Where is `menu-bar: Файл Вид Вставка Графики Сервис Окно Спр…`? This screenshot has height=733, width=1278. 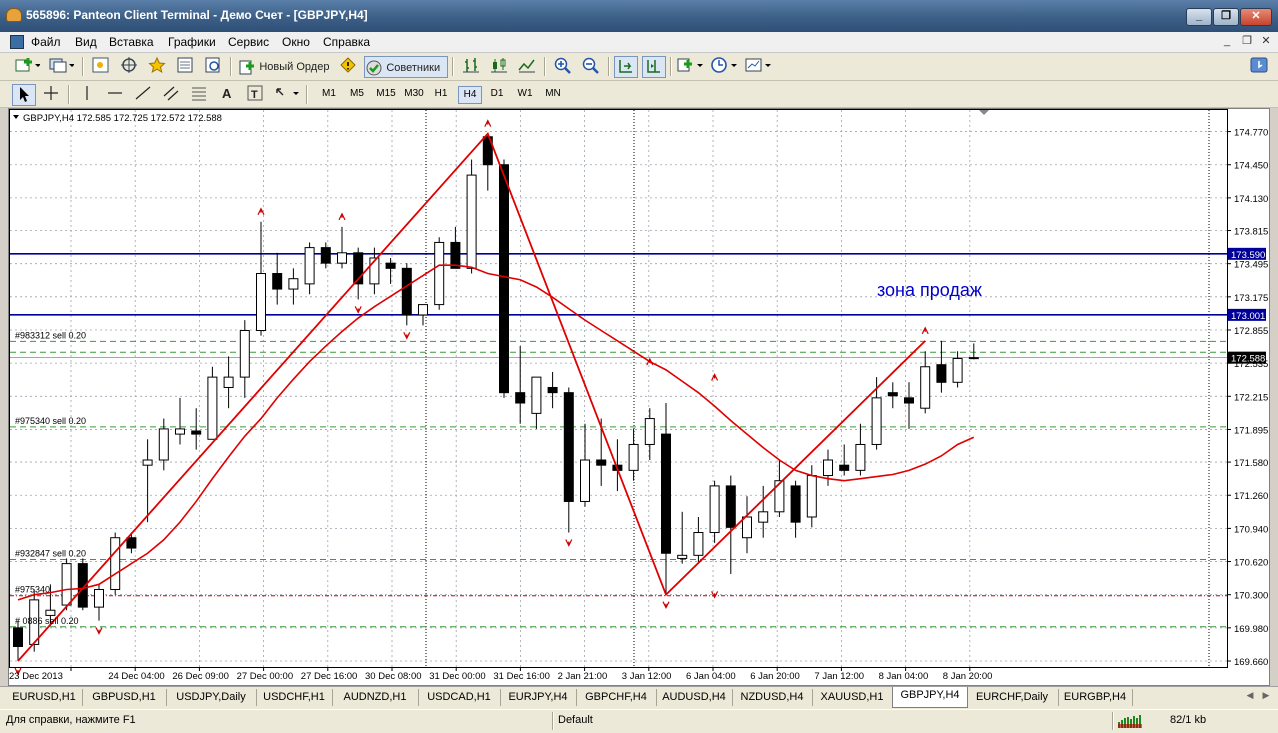
menu-bar: Файл Вид Вставка Графики Сервис Окно Спр… is located at coordinates (639, 42).